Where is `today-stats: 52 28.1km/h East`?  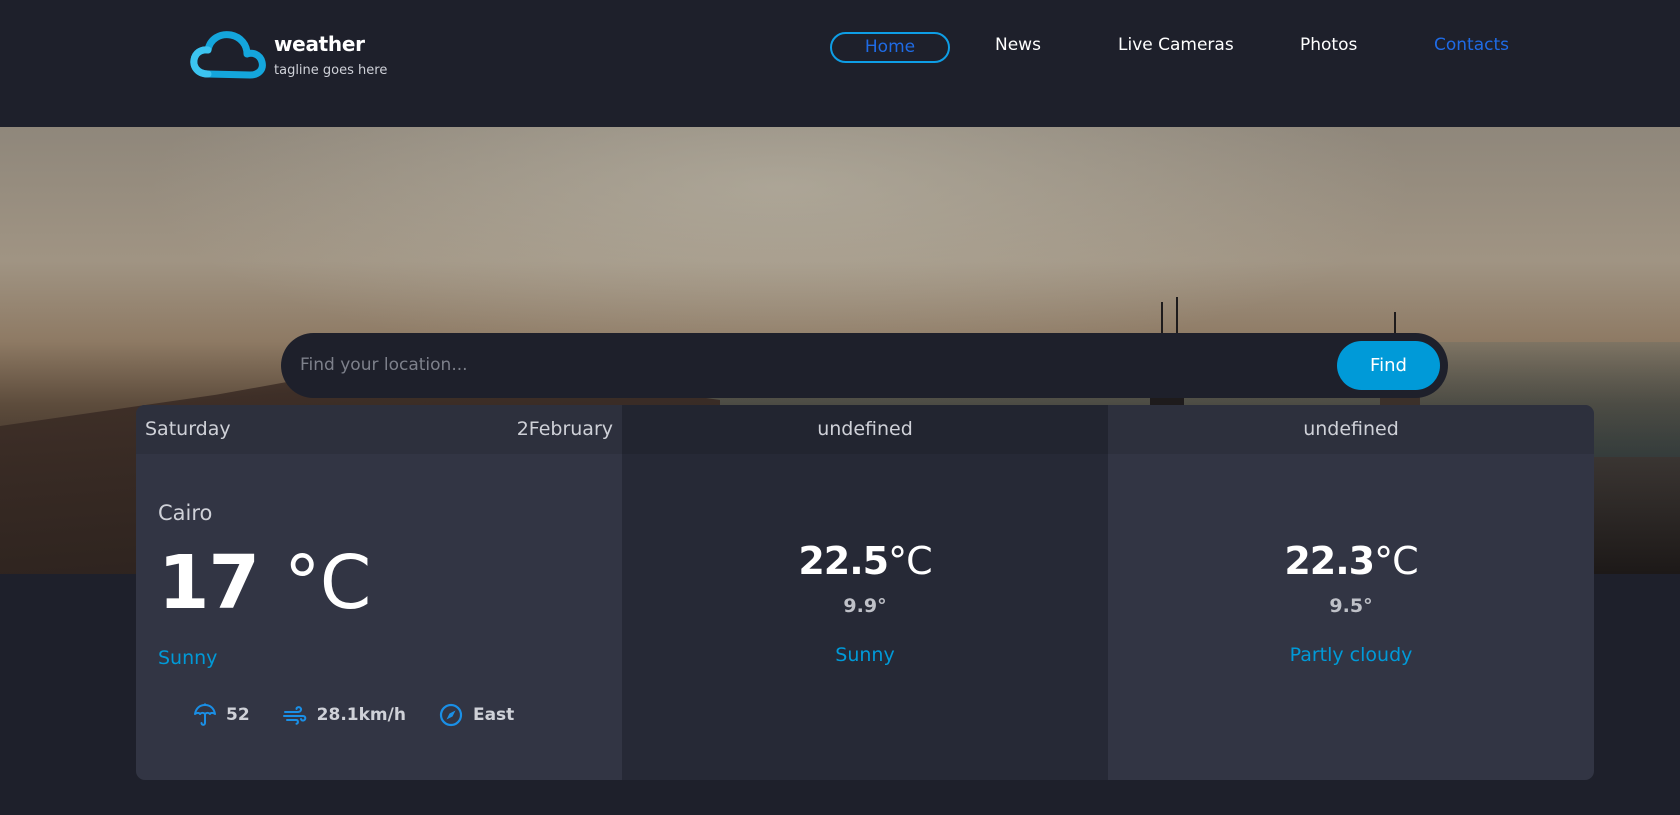
today-stats: 52 28.1km/h East is located at coordinates (370, 715).